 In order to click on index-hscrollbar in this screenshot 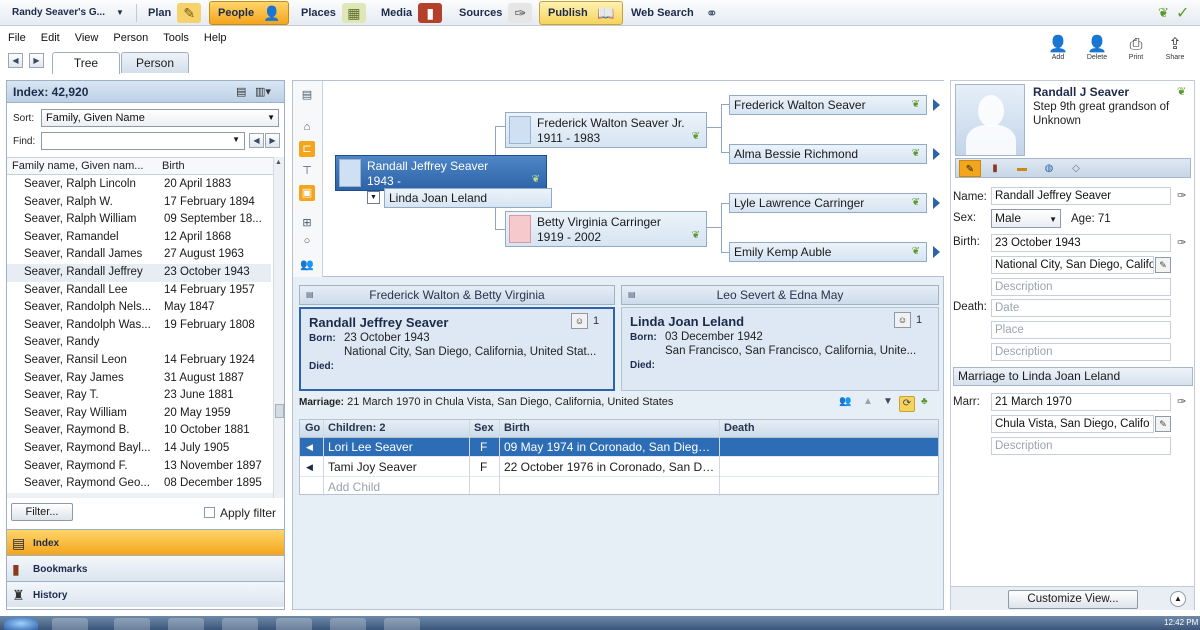, I will do `click(140, 495)`.